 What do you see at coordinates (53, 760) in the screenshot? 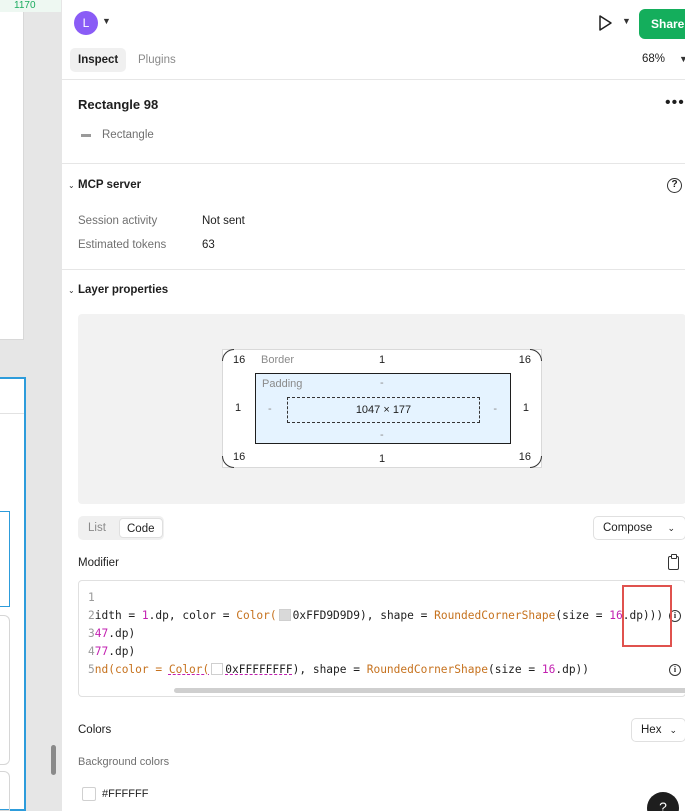
I see `canvas-scrollbar` at bounding box center [53, 760].